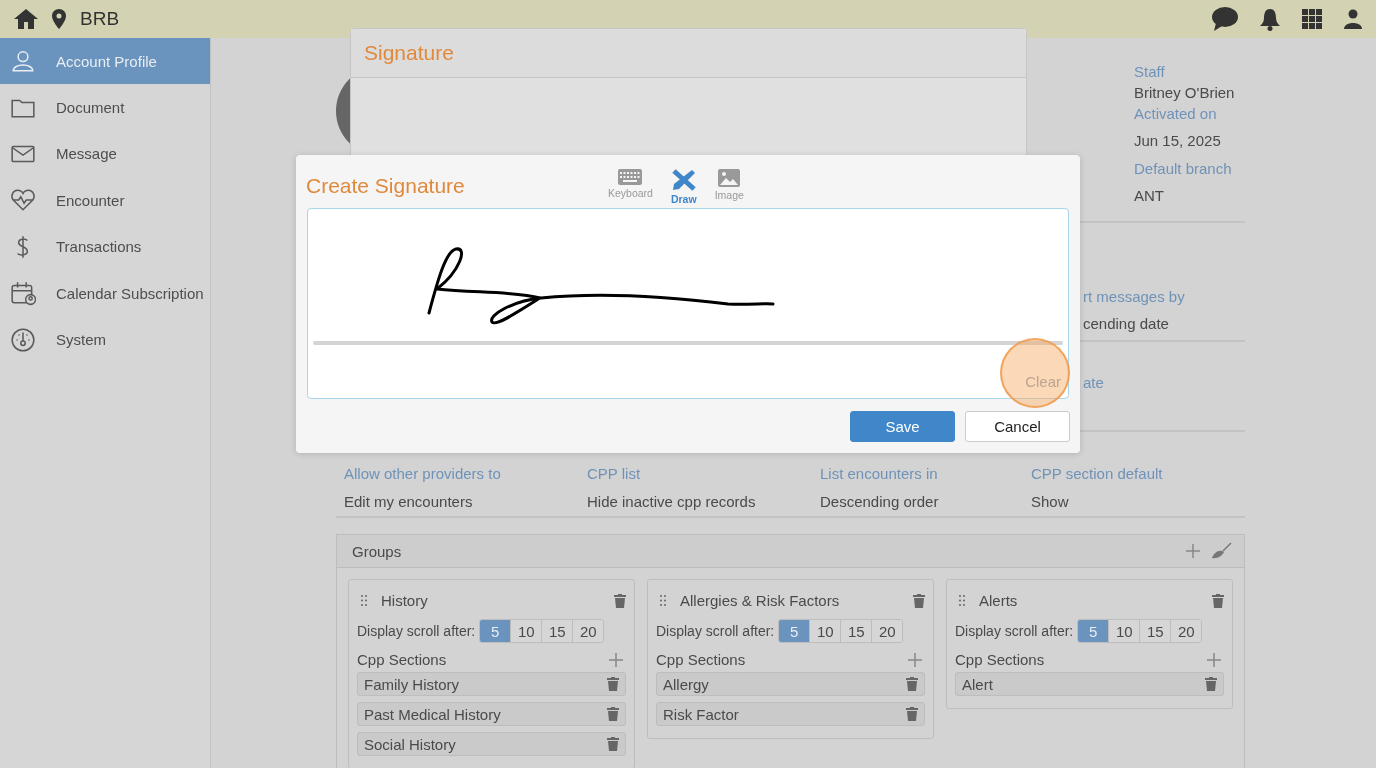 The image size is (1376, 768). Describe the element at coordinates (1353, 19) in the screenshot. I see `user-icon` at that location.